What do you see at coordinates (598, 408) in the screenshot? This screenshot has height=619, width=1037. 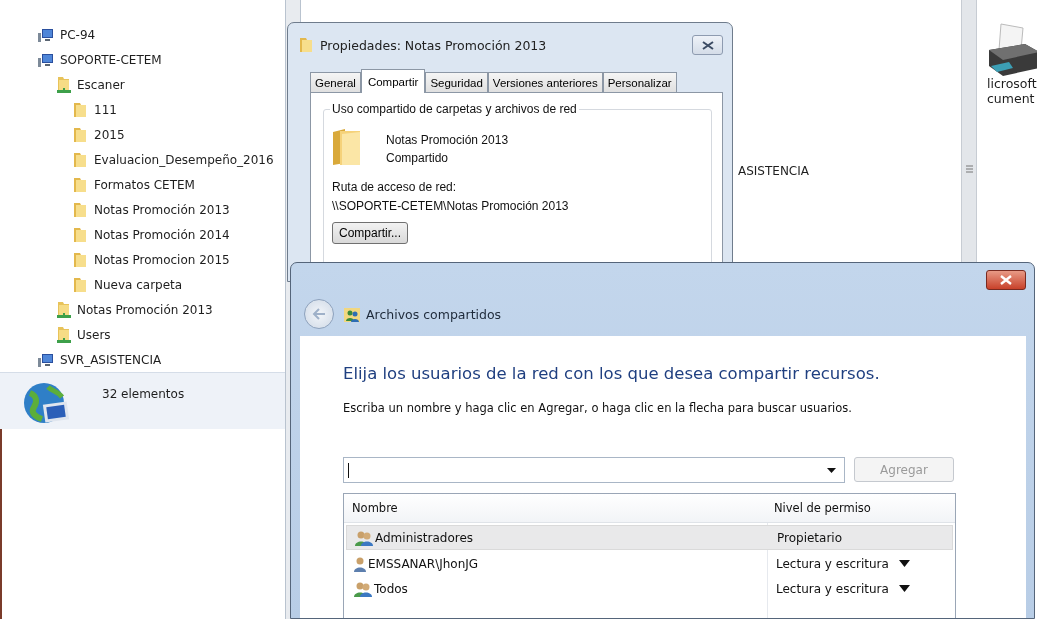 I see `instruction-text: Escriba un nombre y haga clic en Agregar, o haga clic en la flecha para buscar usuarios.` at bounding box center [598, 408].